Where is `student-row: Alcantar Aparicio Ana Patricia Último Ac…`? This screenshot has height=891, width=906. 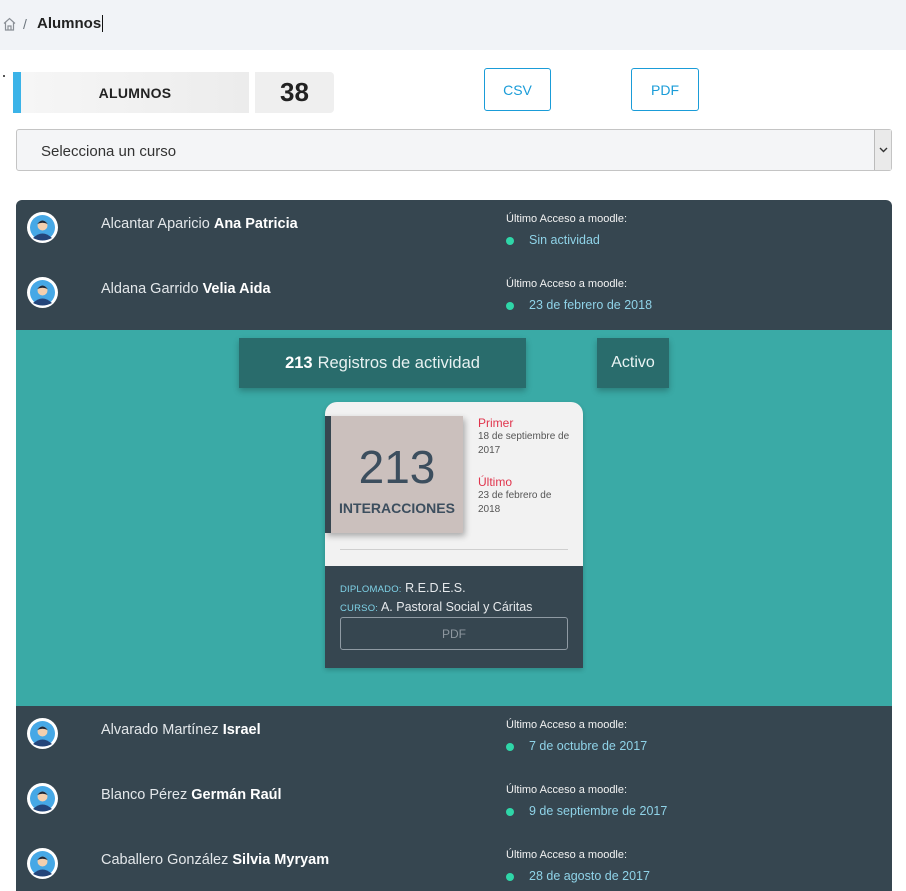 student-row: Alcantar Aparicio Ana Patricia Último Ac… is located at coordinates (454, 232).